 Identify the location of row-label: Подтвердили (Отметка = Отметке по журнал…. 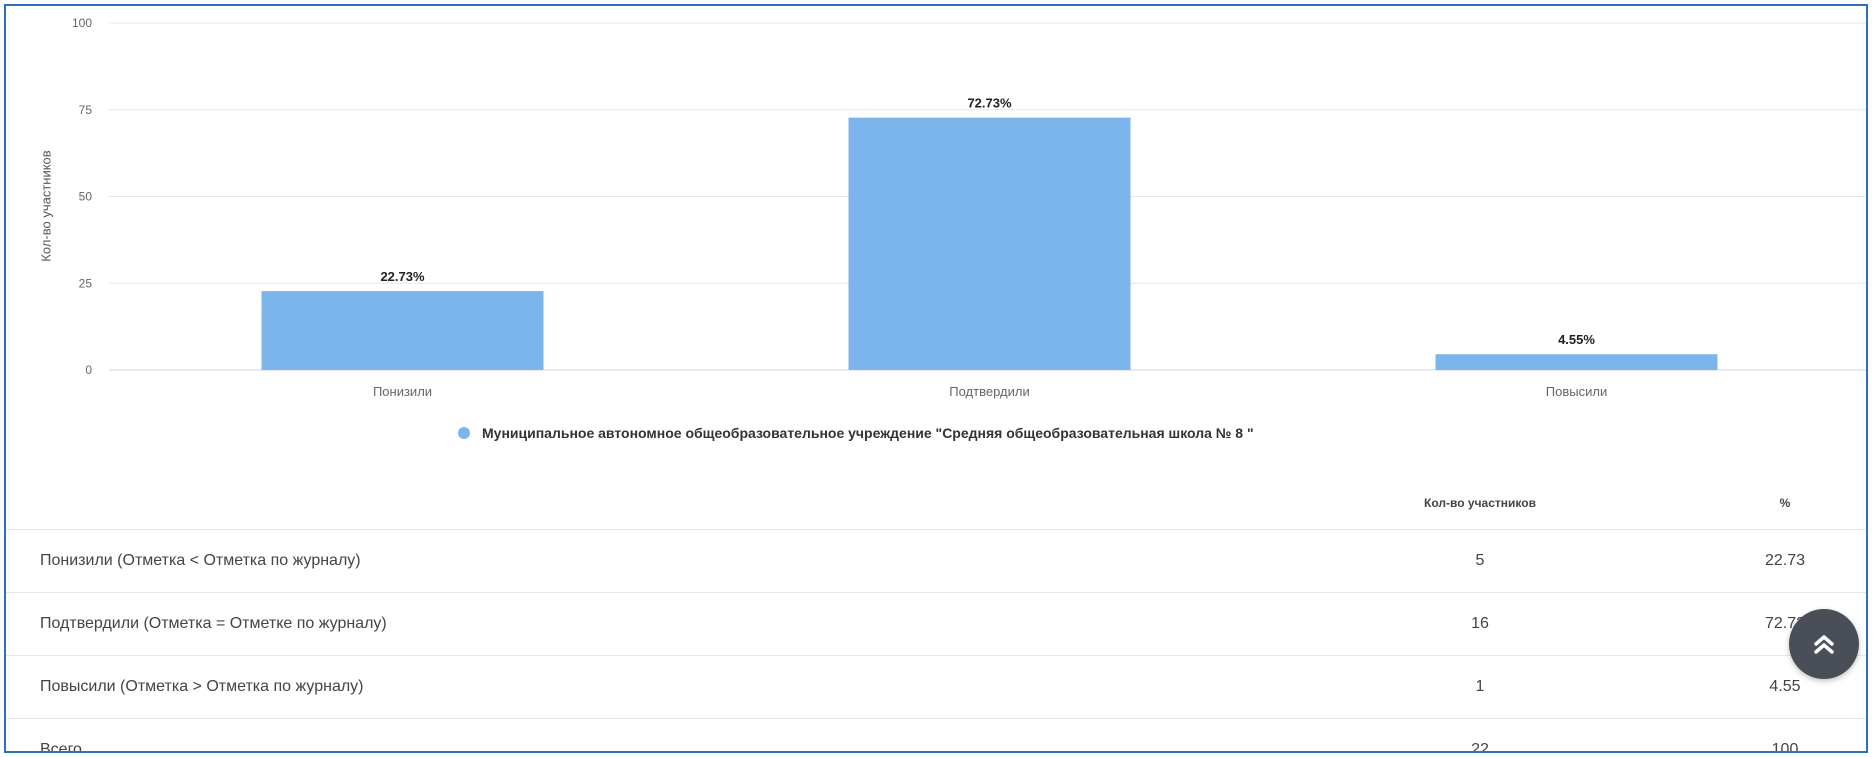
(668, 624).